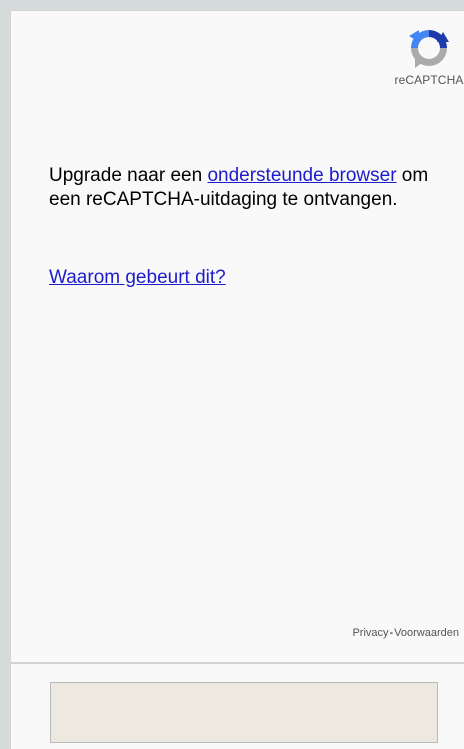 Image resolution: width=464 pixels, height=749 pixels. What do you see at coordinates (370, 633) in the screenshot?
I see `privacy-link: Privacy` at bounding box center [370, 633].